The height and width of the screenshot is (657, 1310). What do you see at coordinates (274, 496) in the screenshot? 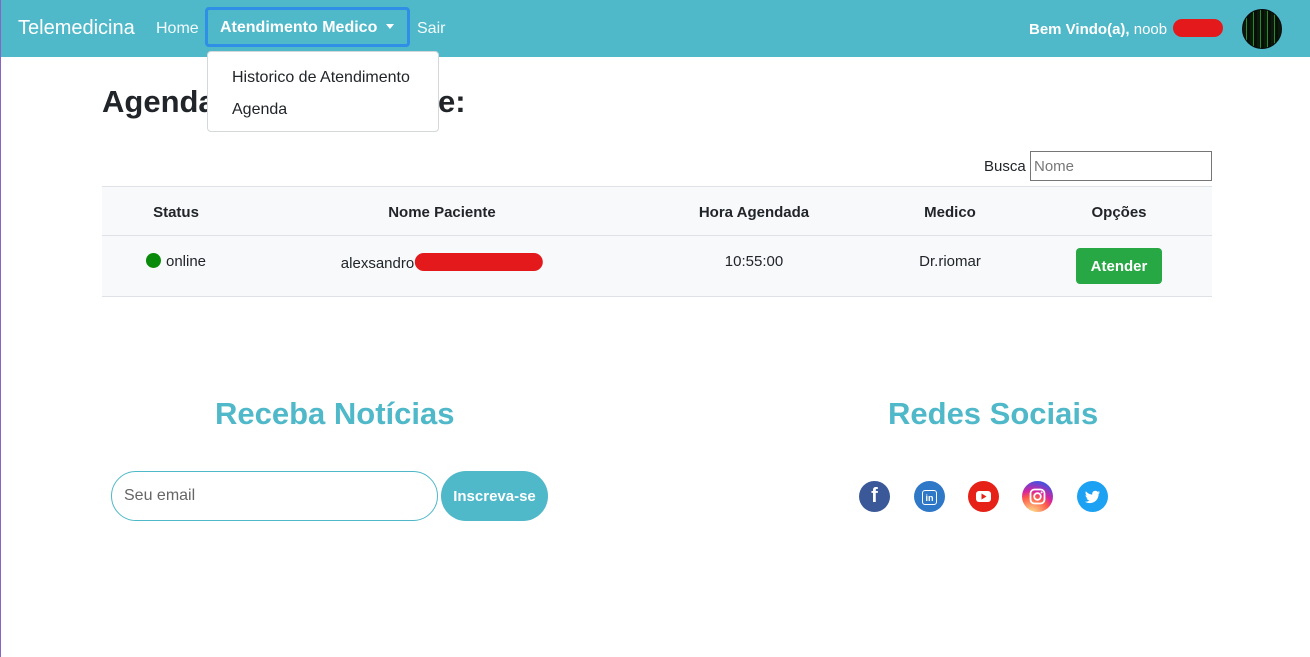
I see `email-field` at bounding box center [274, 496].